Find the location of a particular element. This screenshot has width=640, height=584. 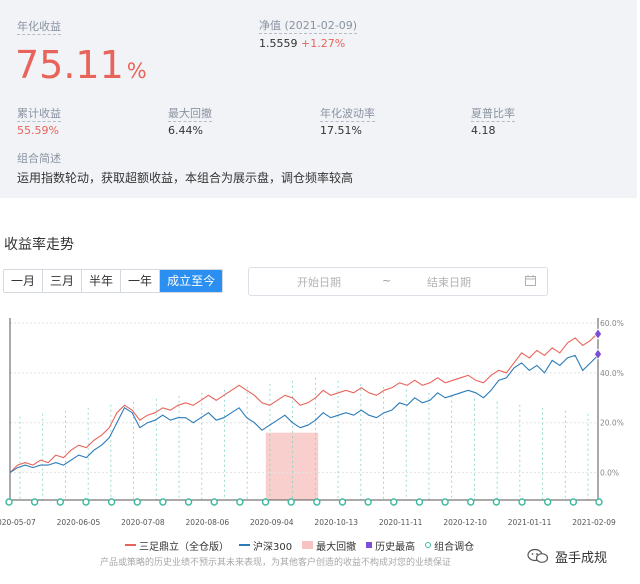

wechat-icon is located at coordinates (538, 555).